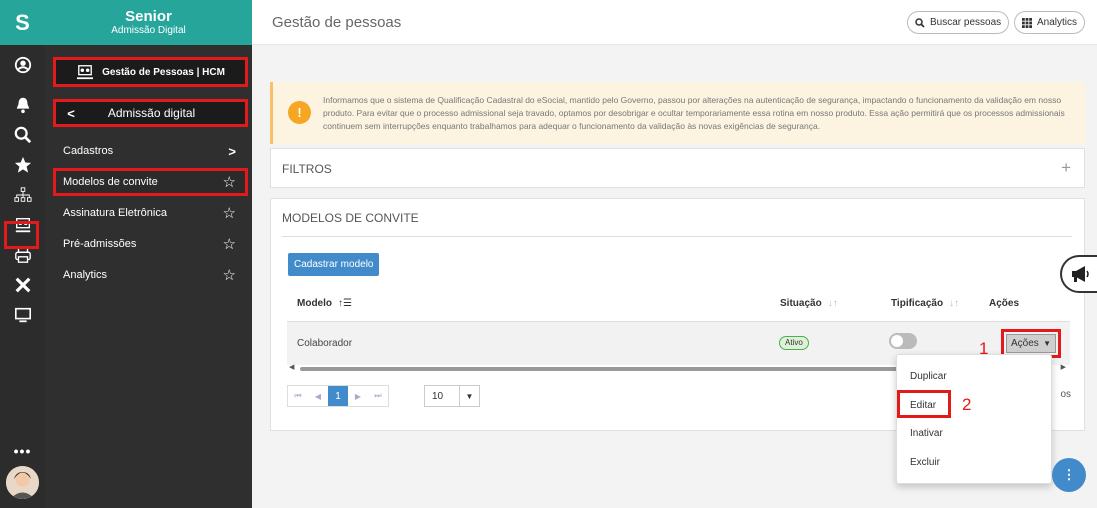  I want to click on menu-item-label: Pré-admissões, so click(100, 244).